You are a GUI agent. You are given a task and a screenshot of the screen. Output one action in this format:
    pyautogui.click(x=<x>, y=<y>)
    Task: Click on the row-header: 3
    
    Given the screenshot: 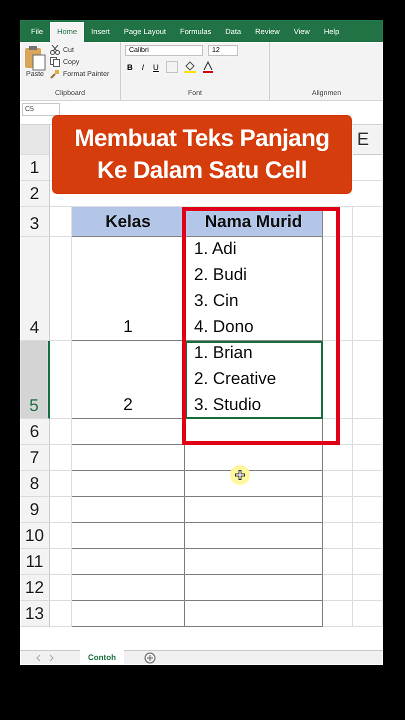 What is the action you would take?
    pyautogui.click(x=35, y=222)
    